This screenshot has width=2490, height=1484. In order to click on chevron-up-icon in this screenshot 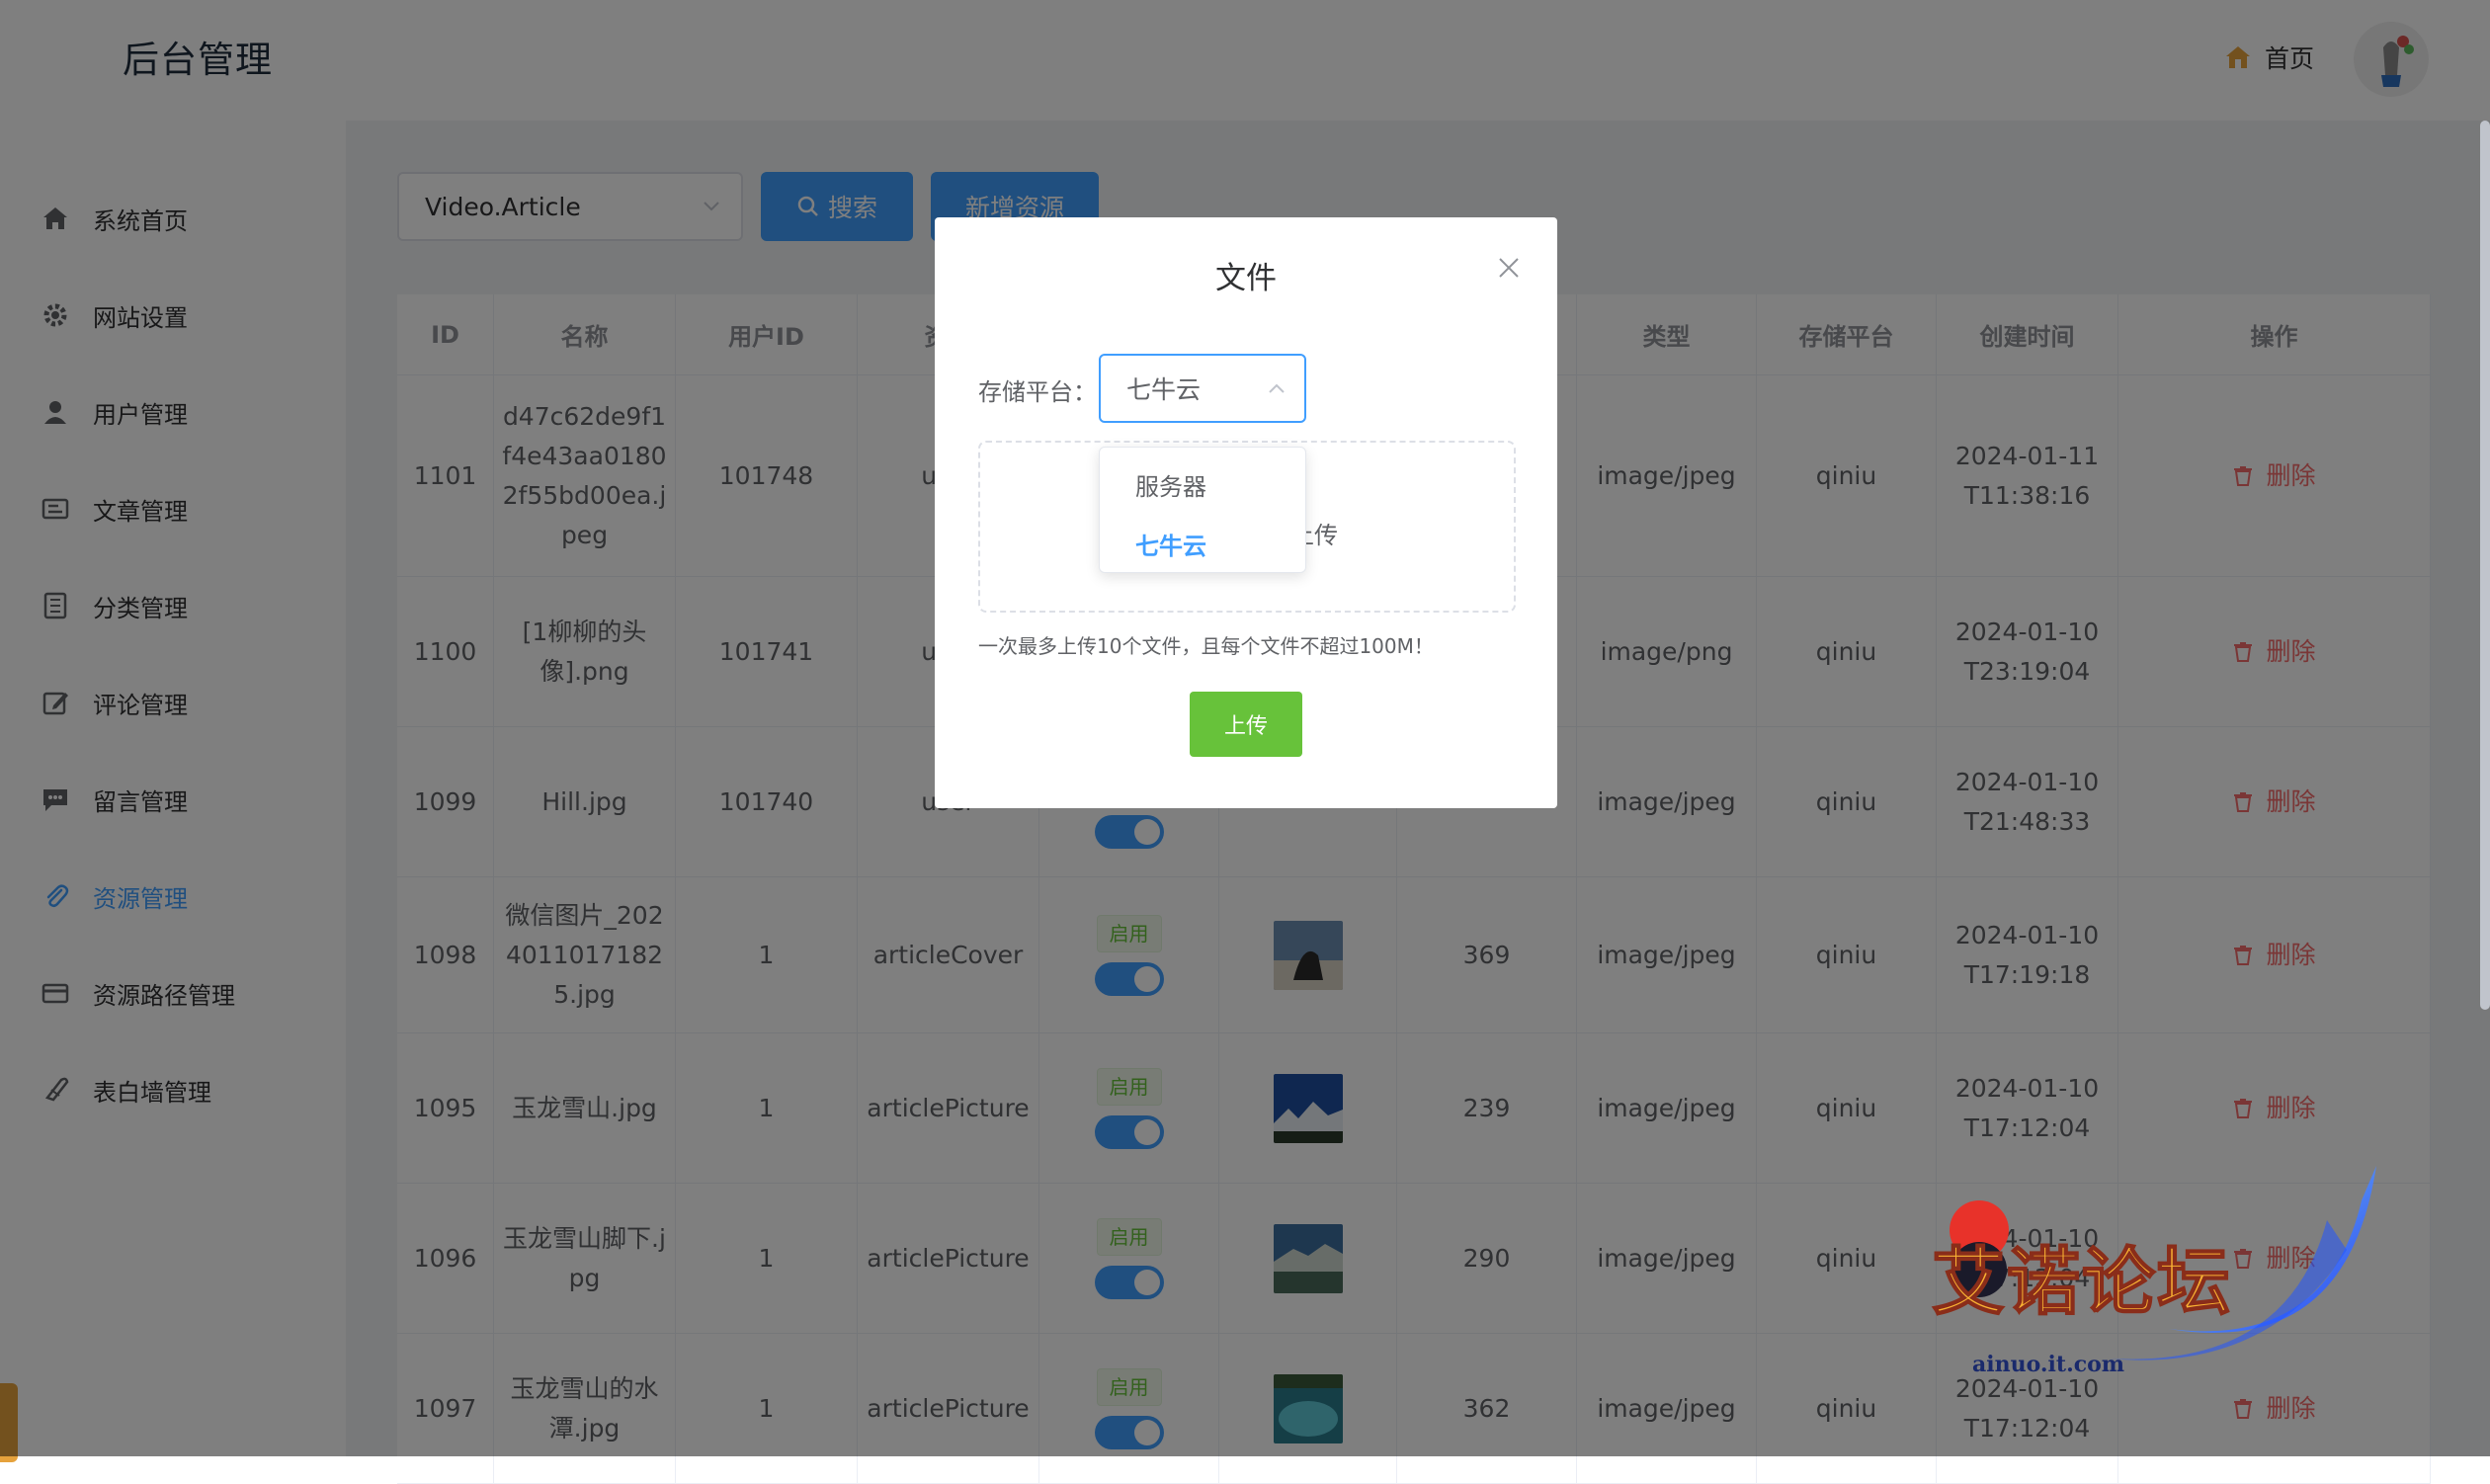, I will do `click(1277, 388)`.